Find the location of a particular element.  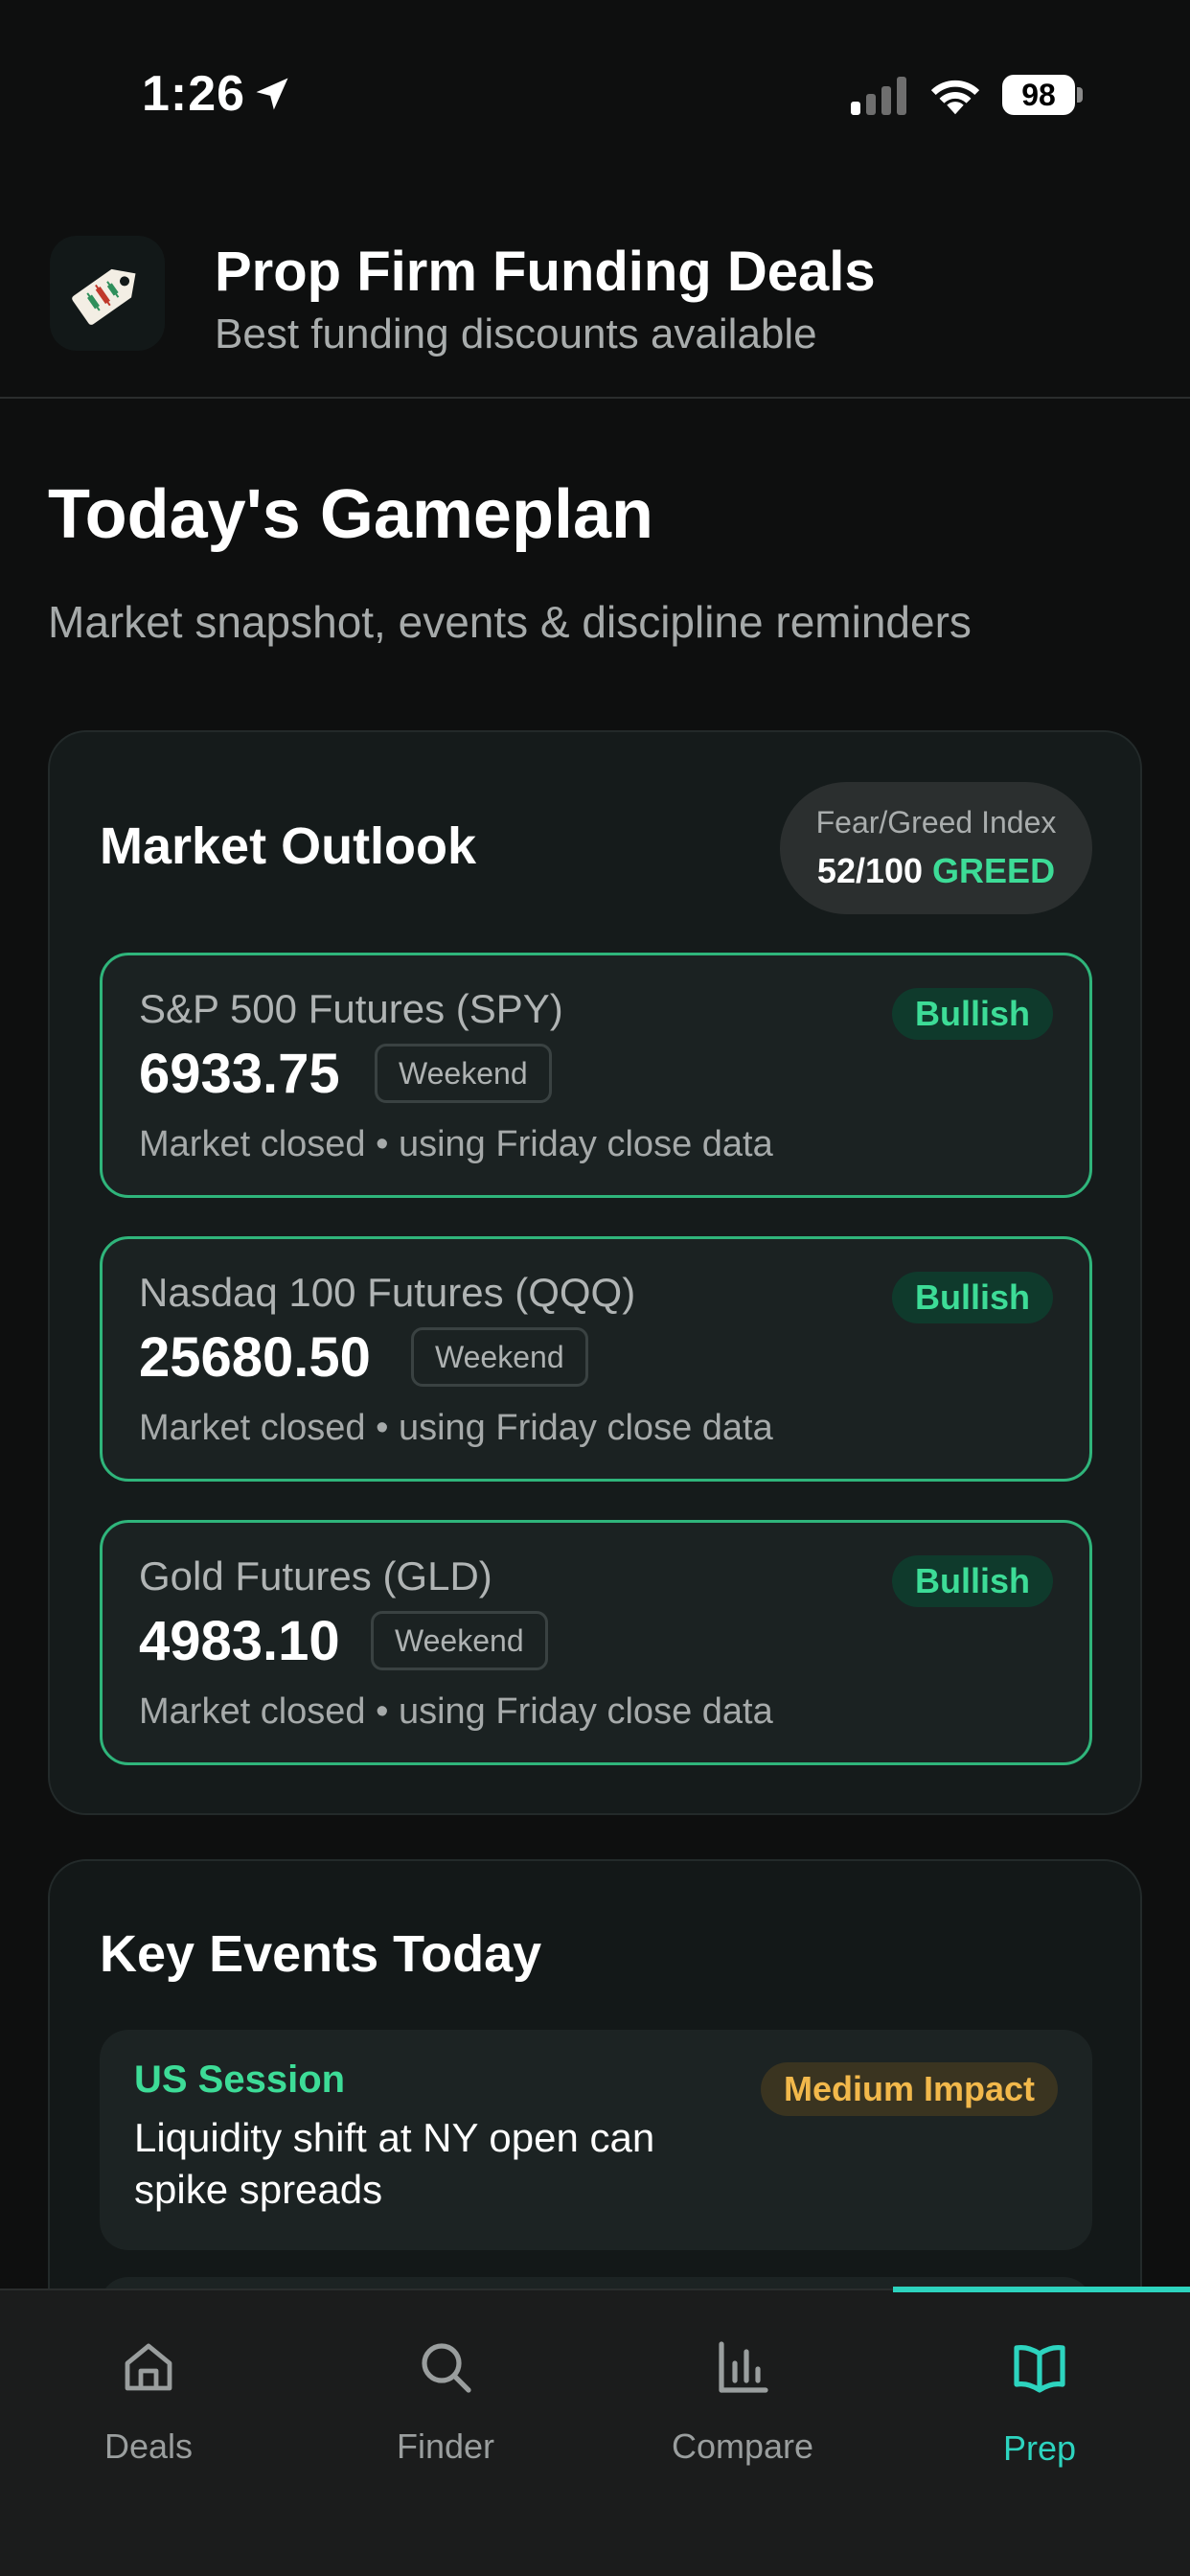

tab-label: Compare is located at coordinates (743, 2446).